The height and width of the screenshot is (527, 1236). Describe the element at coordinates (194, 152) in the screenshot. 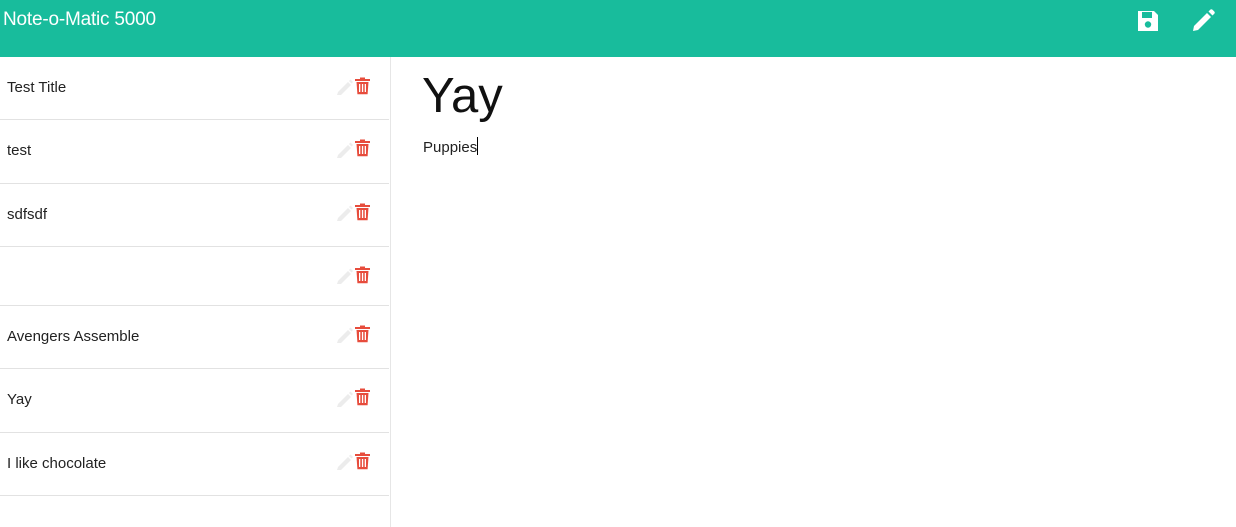

I see `list-item: test` at that location.